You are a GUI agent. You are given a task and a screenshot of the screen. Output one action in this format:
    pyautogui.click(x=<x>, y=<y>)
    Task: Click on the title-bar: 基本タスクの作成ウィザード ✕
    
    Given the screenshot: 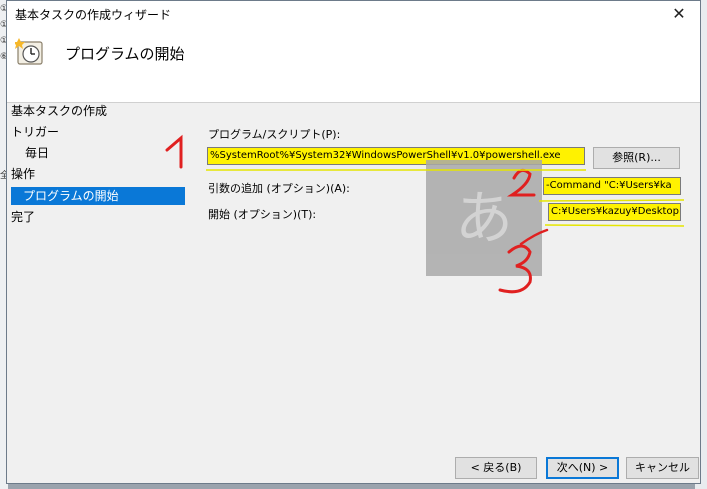 What is the action you would take?
    pyautogui.click(x=353, y=15)
    